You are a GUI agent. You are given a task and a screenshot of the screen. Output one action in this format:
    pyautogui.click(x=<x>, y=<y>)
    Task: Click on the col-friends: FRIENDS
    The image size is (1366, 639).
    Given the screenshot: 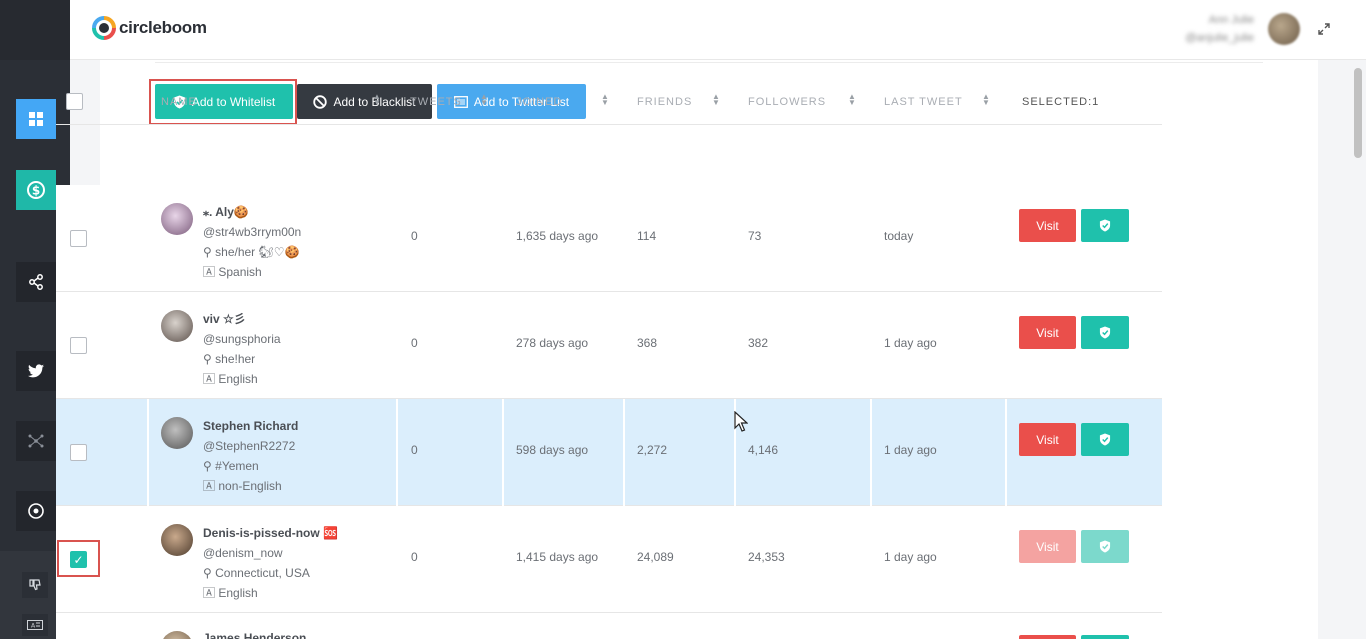 What is the action you would take?
    pyautogui.click(x=664, y=101)
    